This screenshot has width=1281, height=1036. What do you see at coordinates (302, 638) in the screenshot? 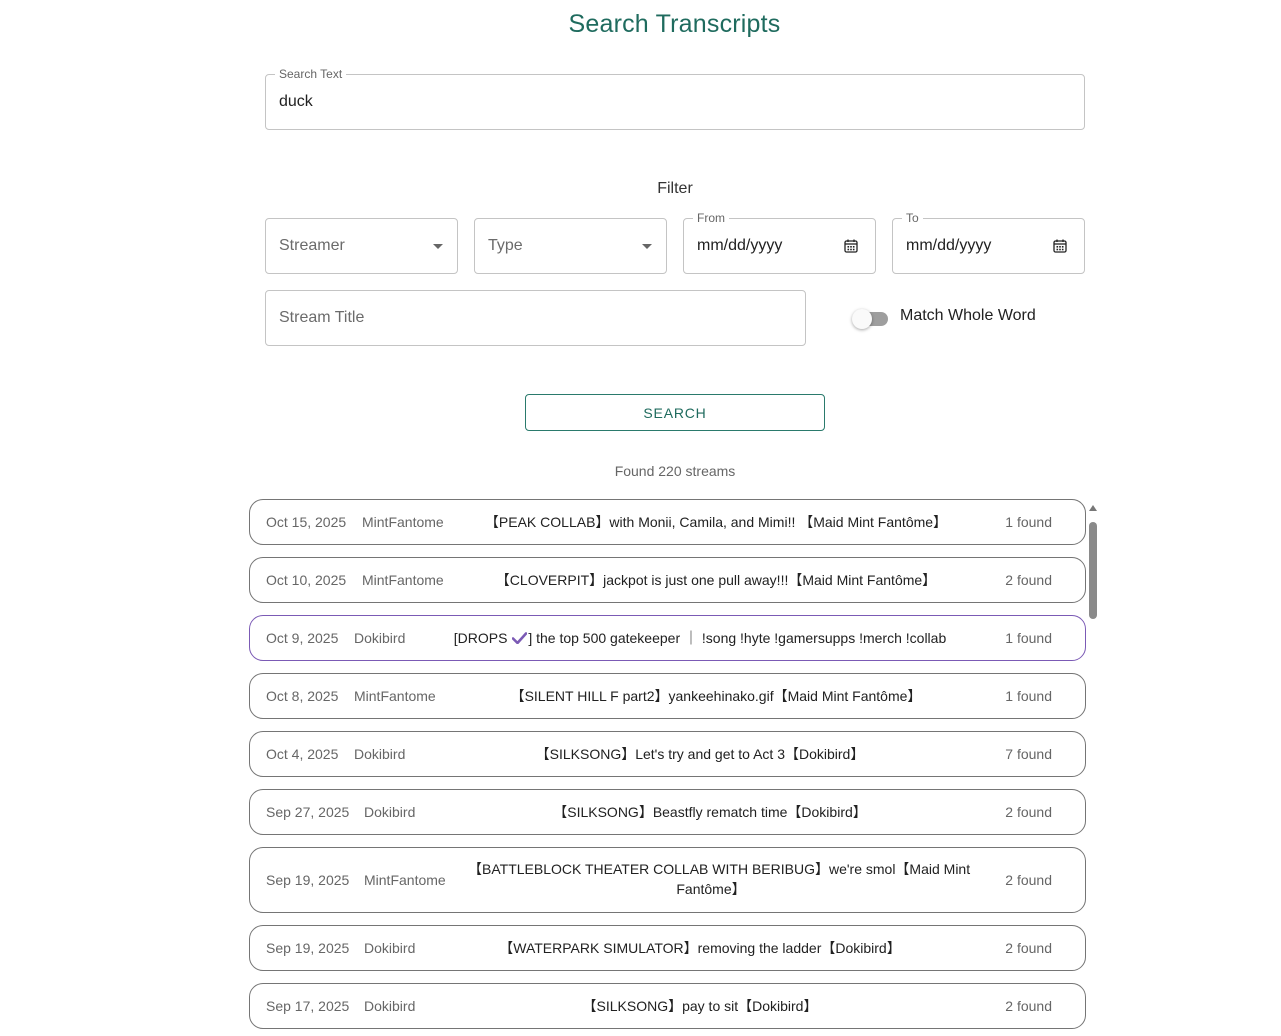
I see `row-date: Oct 9, 2025` at bounding box center [302, 638].